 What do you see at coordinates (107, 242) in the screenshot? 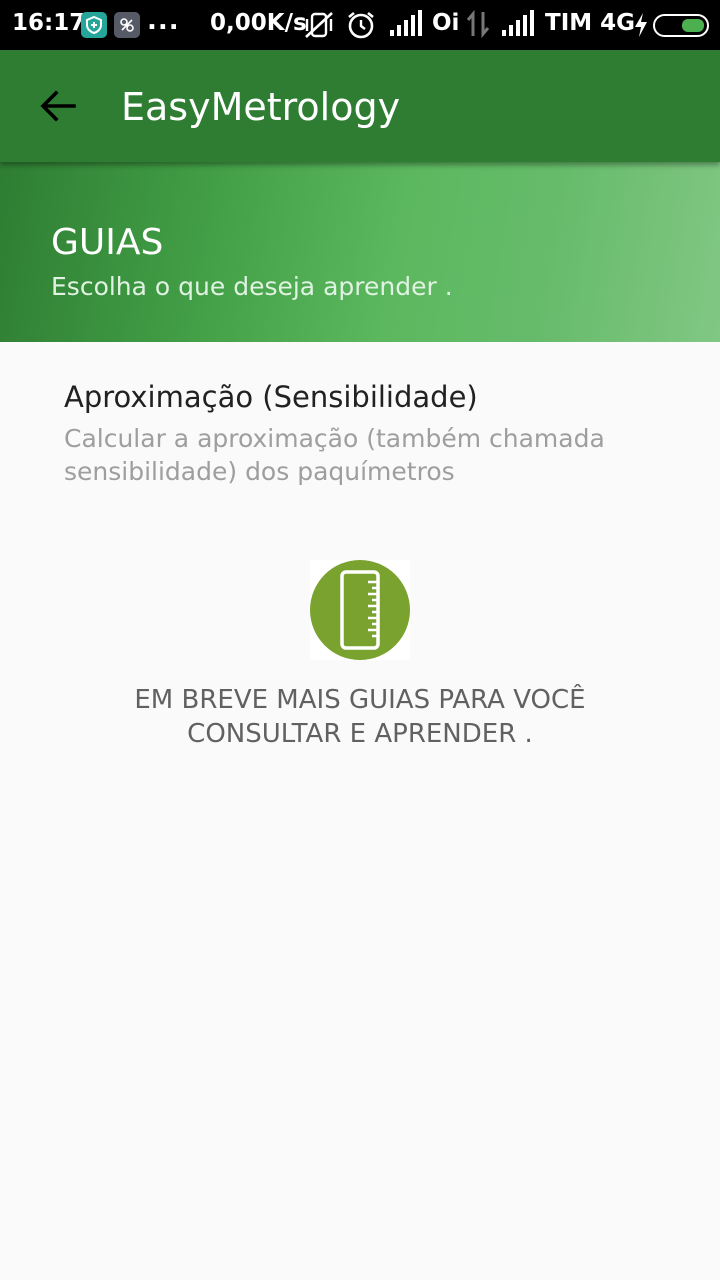
I see `page-title: GUIAS` at bounding box center [107, 242].